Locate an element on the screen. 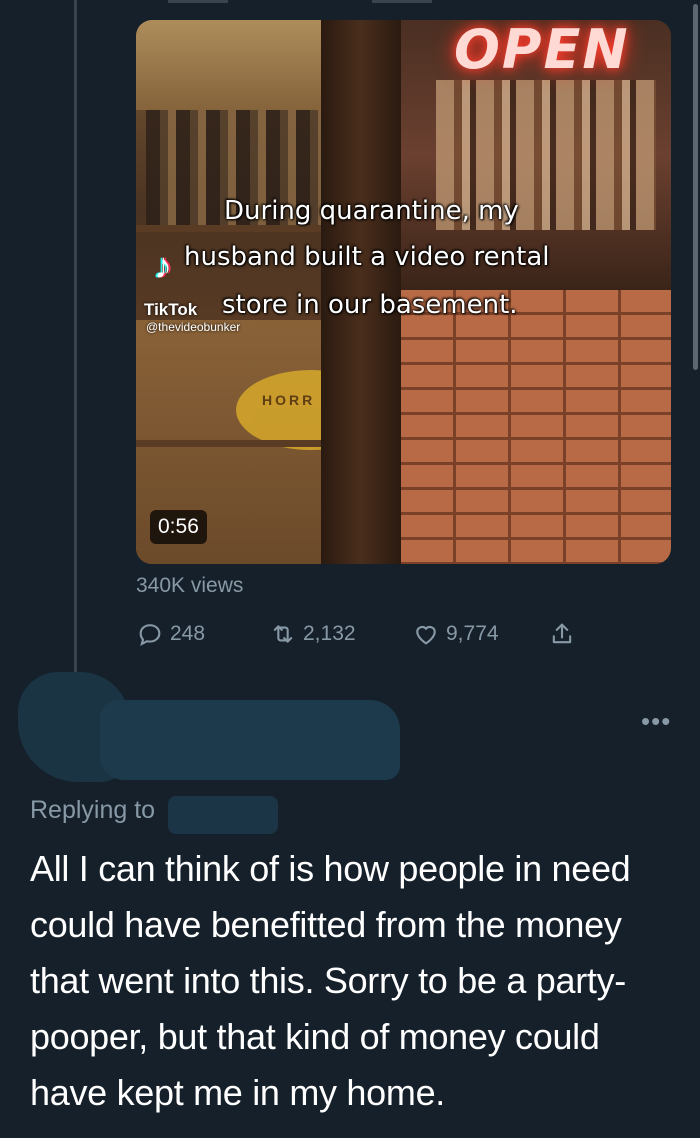 The image size is (700, 1138). reply-count: 248 is located at coordinates (188, 633).